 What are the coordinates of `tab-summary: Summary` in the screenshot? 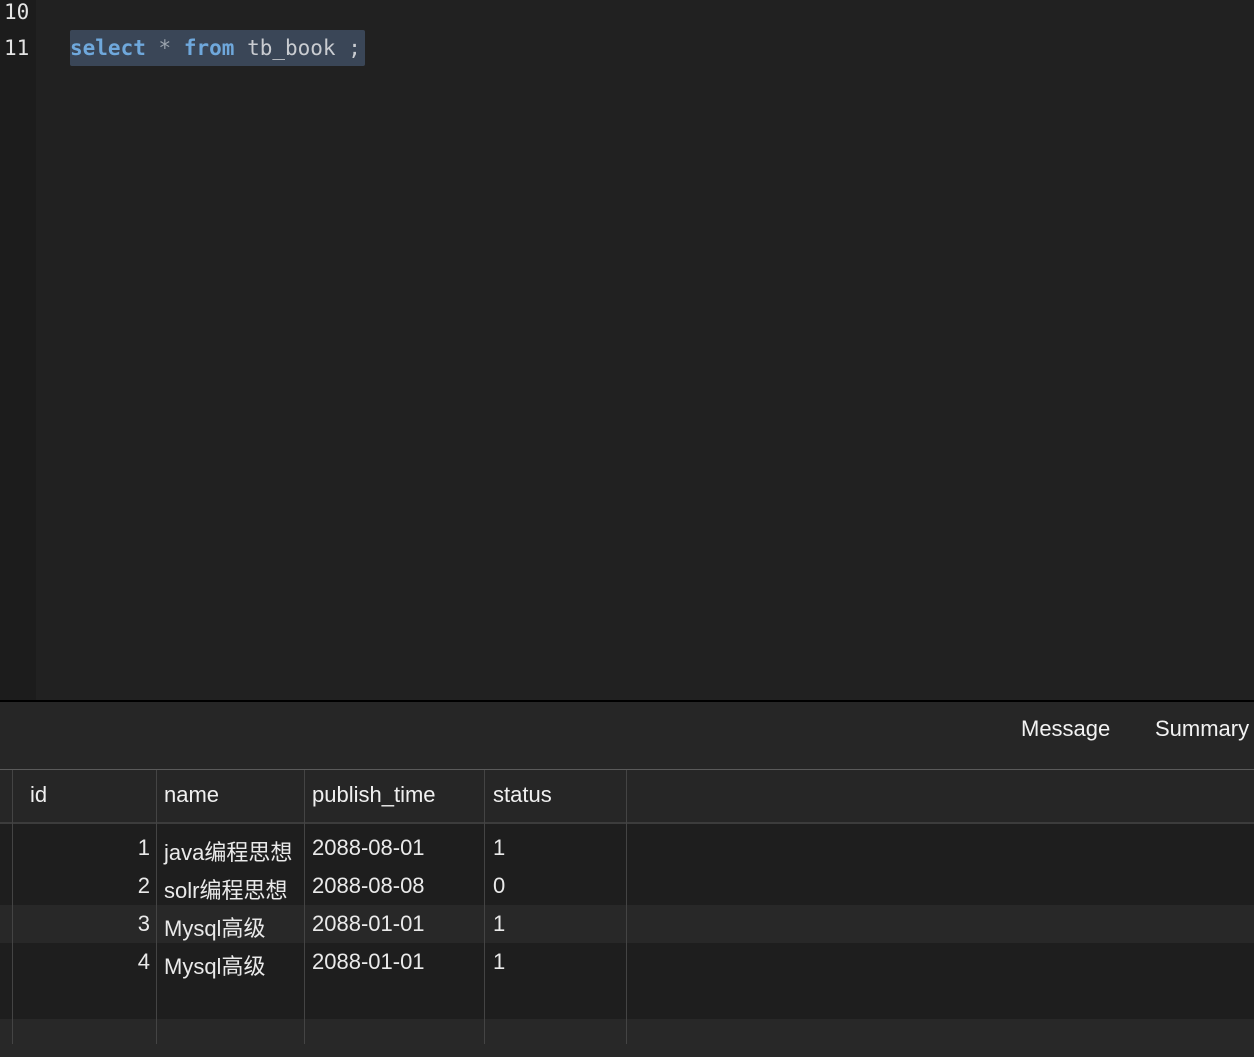 It's located at (1202, 729).